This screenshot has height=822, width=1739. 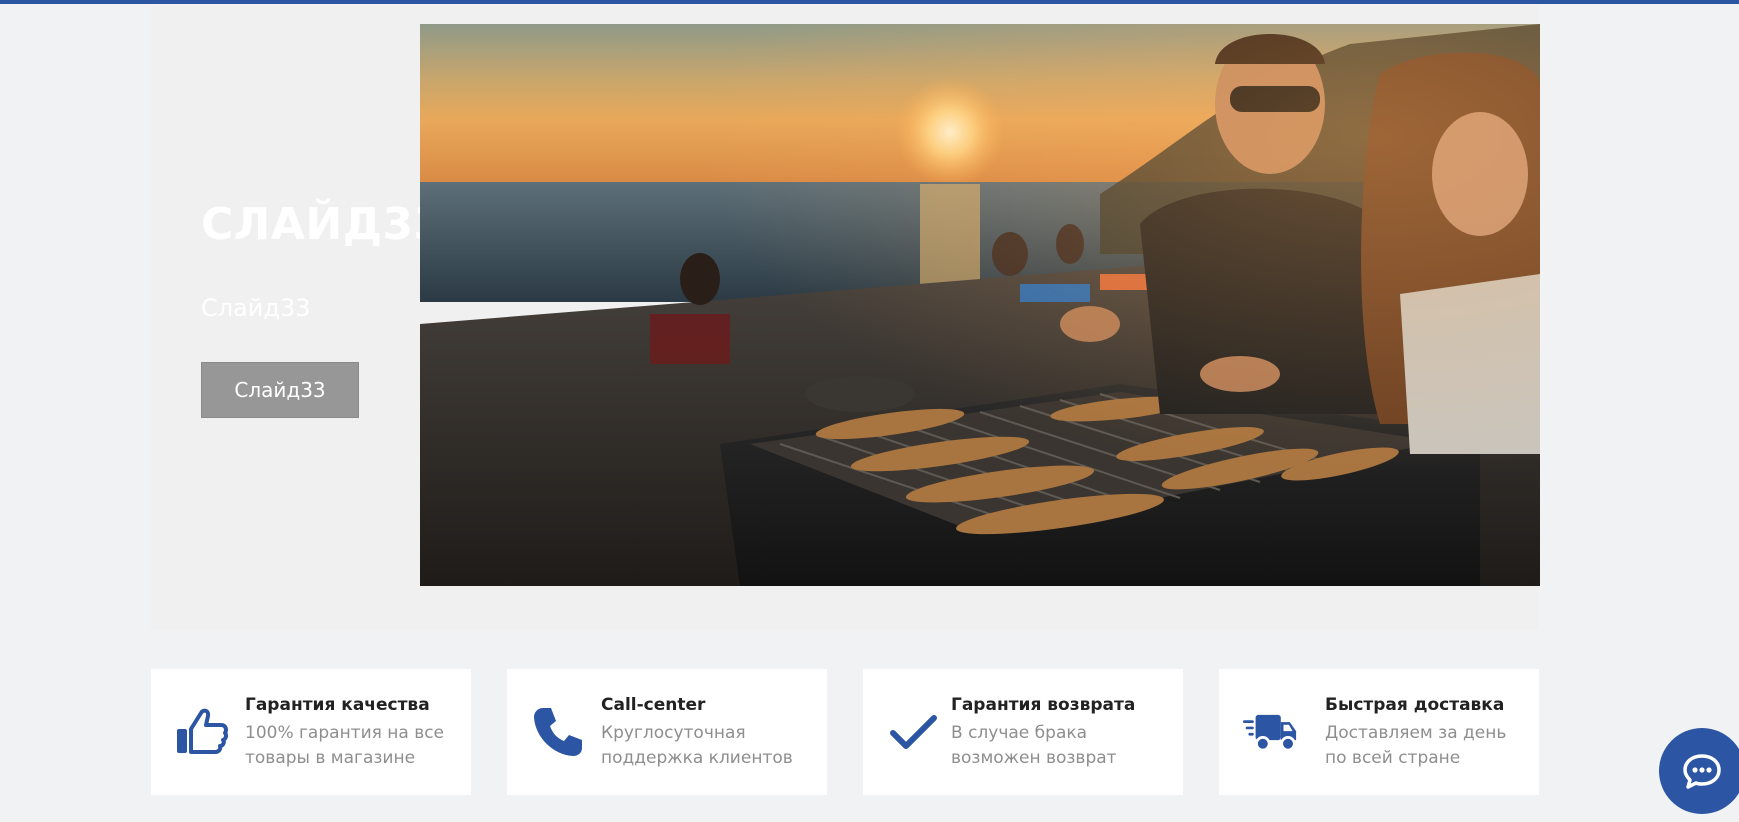 What do you see at coordinates (330, 758) in the screenshot?
I see `feature-desc-line: товары в магазине` at bounding box center [330, 758].